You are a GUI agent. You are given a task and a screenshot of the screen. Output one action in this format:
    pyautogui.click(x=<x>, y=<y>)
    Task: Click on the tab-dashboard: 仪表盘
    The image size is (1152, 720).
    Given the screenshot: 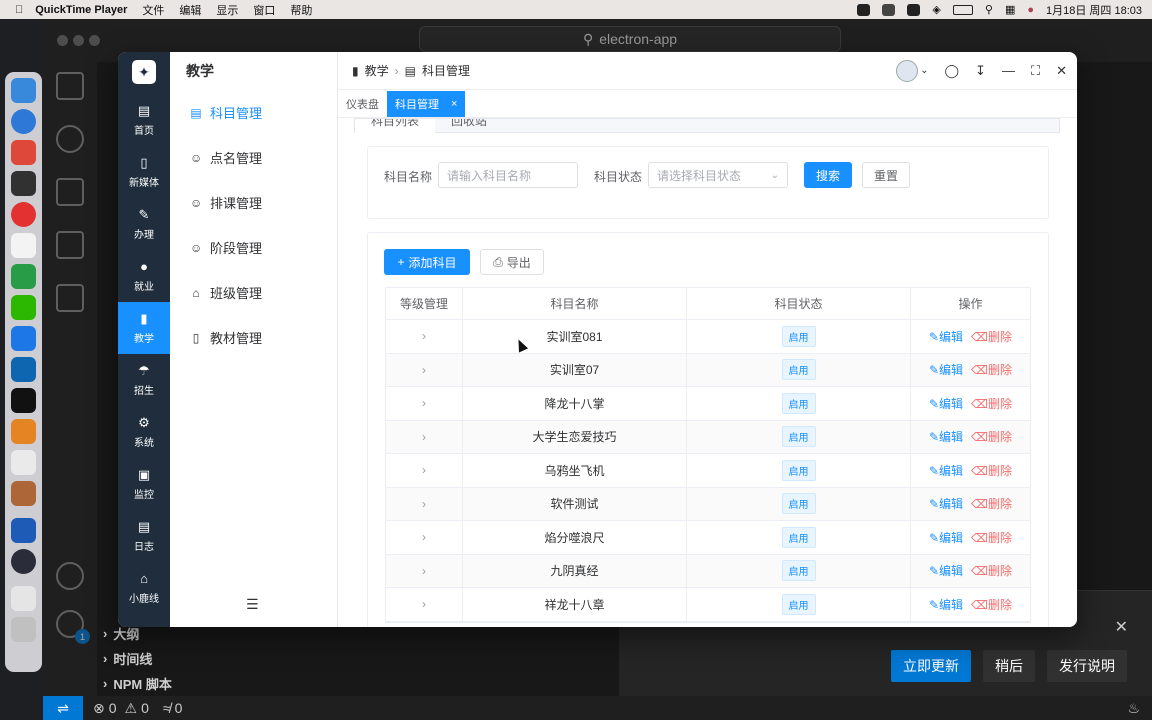 What is the action you would take?
    pyautogui.click(x=362, y=104)
    